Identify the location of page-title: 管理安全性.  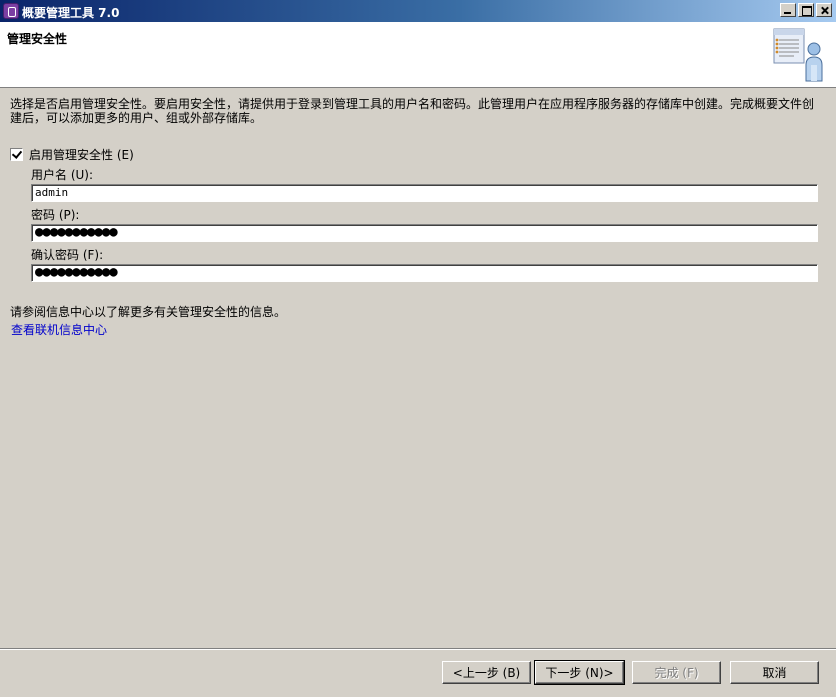
(37, 39).